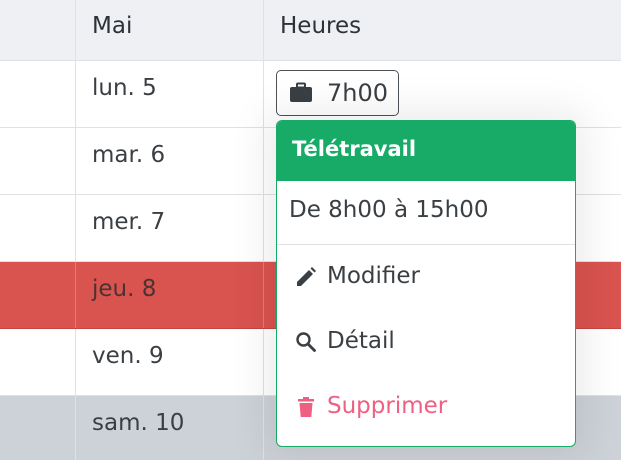 The image size is (621, 460). Describe the element at coordinates (38, 30) in the screenshot. I see `header-cell-empty` at that location.